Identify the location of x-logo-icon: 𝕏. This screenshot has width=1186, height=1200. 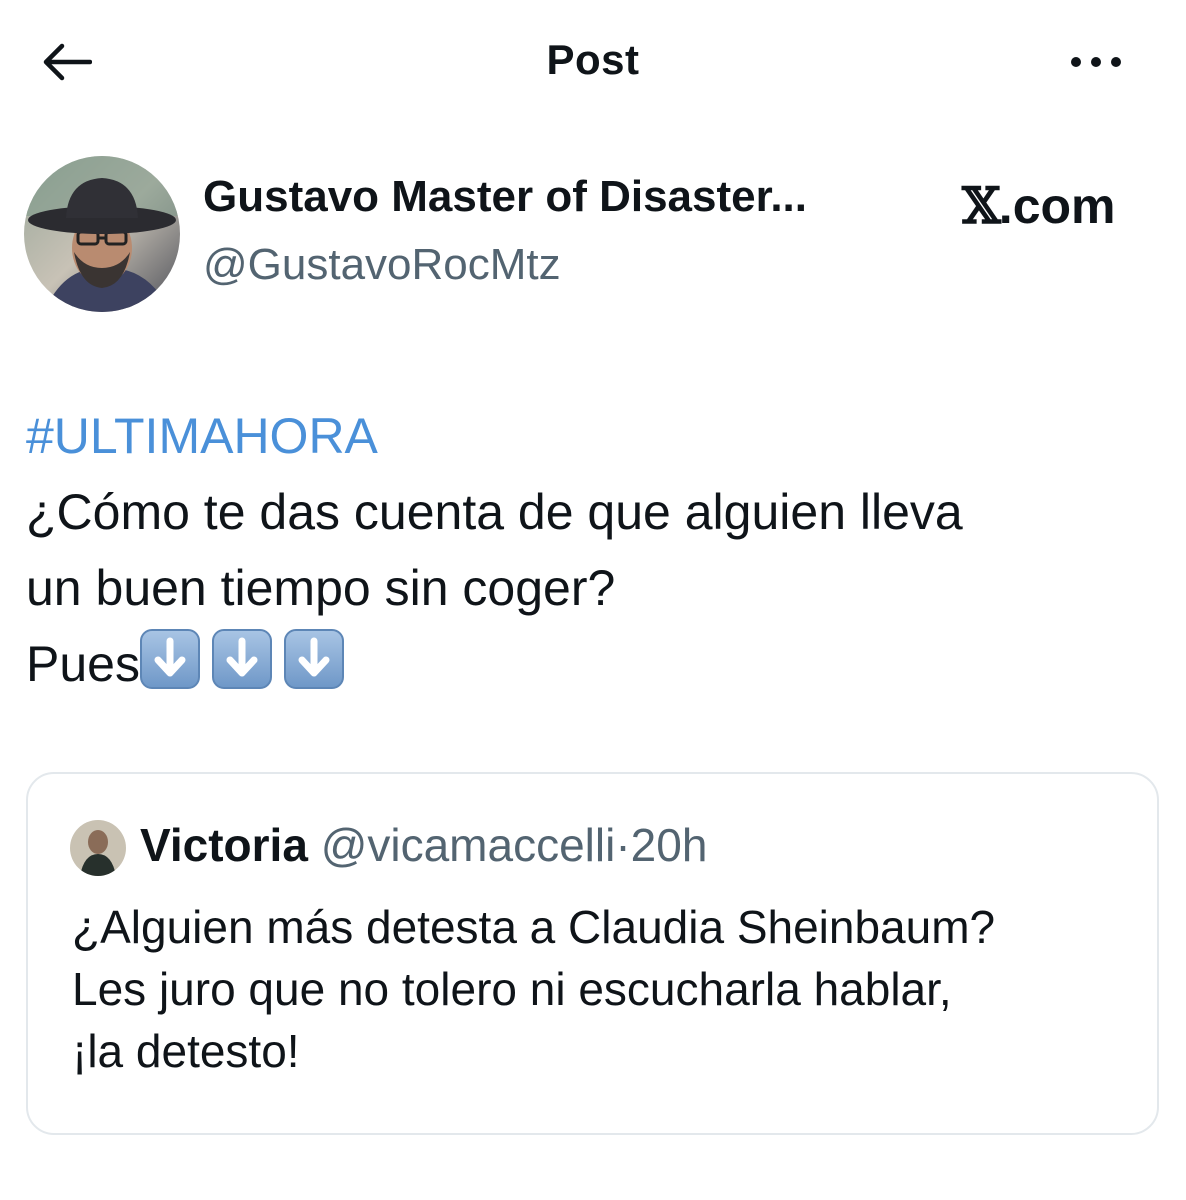
(981, 205).